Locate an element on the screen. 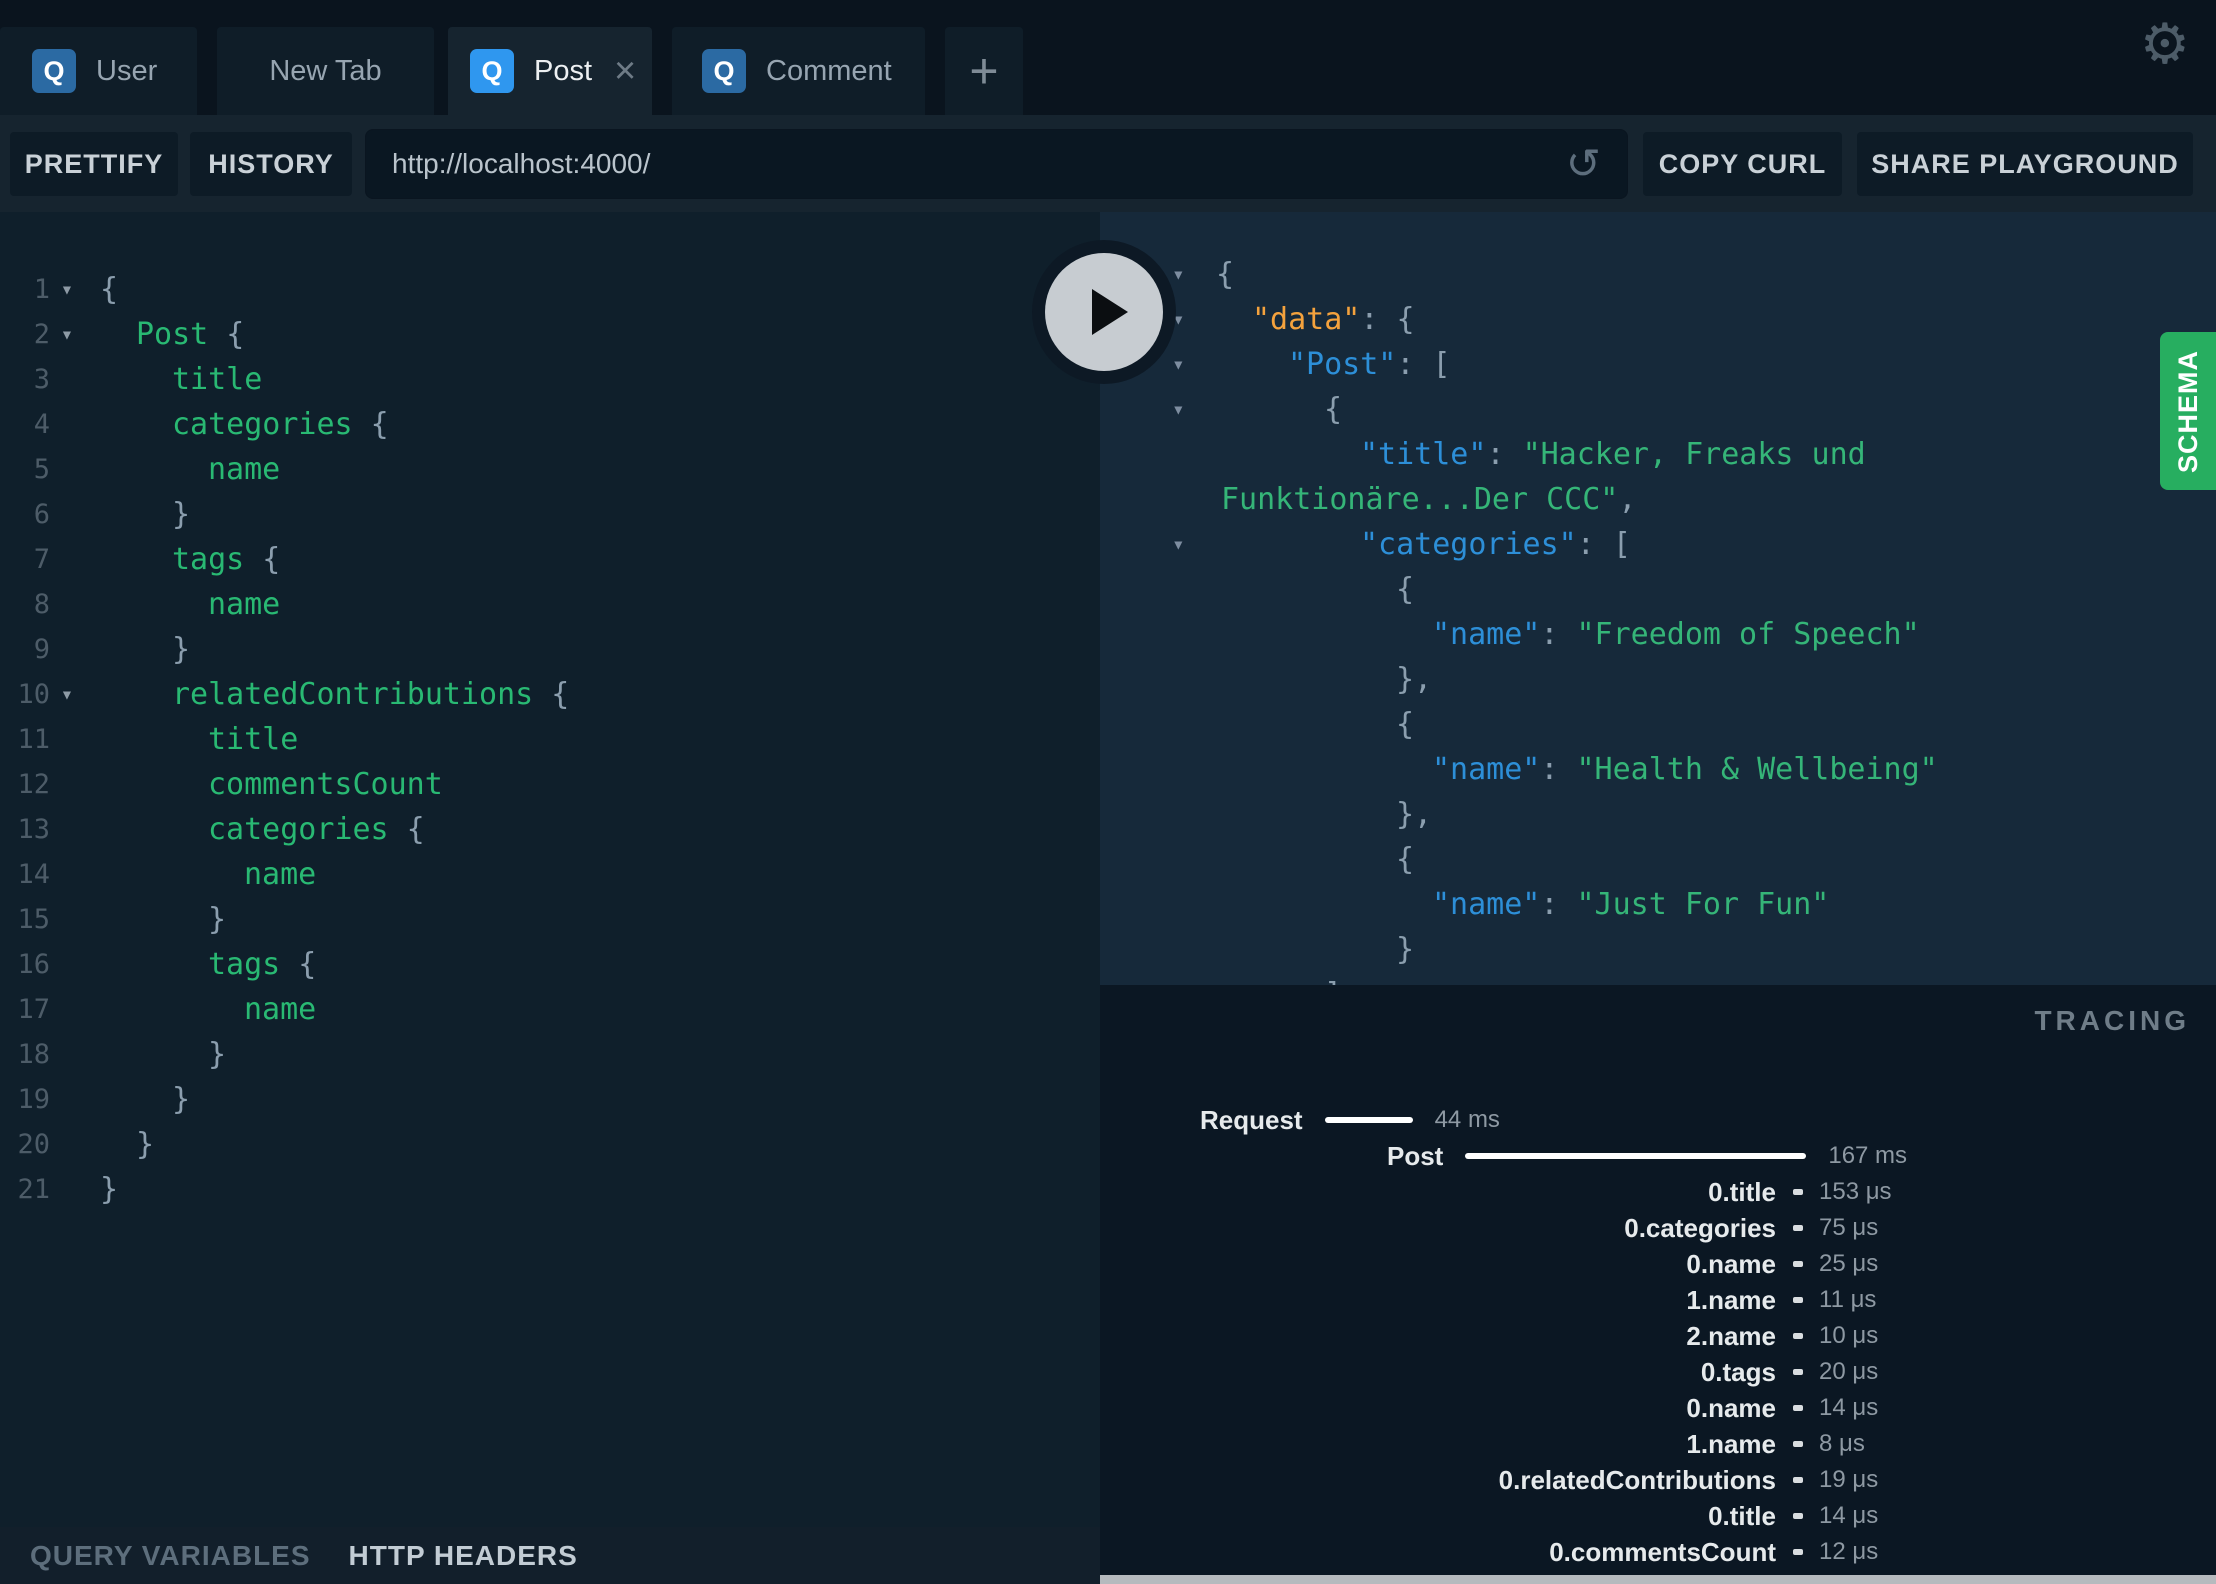 This screenshot has width=2216, height=1584. code-token: : [ is located at coordinates (1423, 364).